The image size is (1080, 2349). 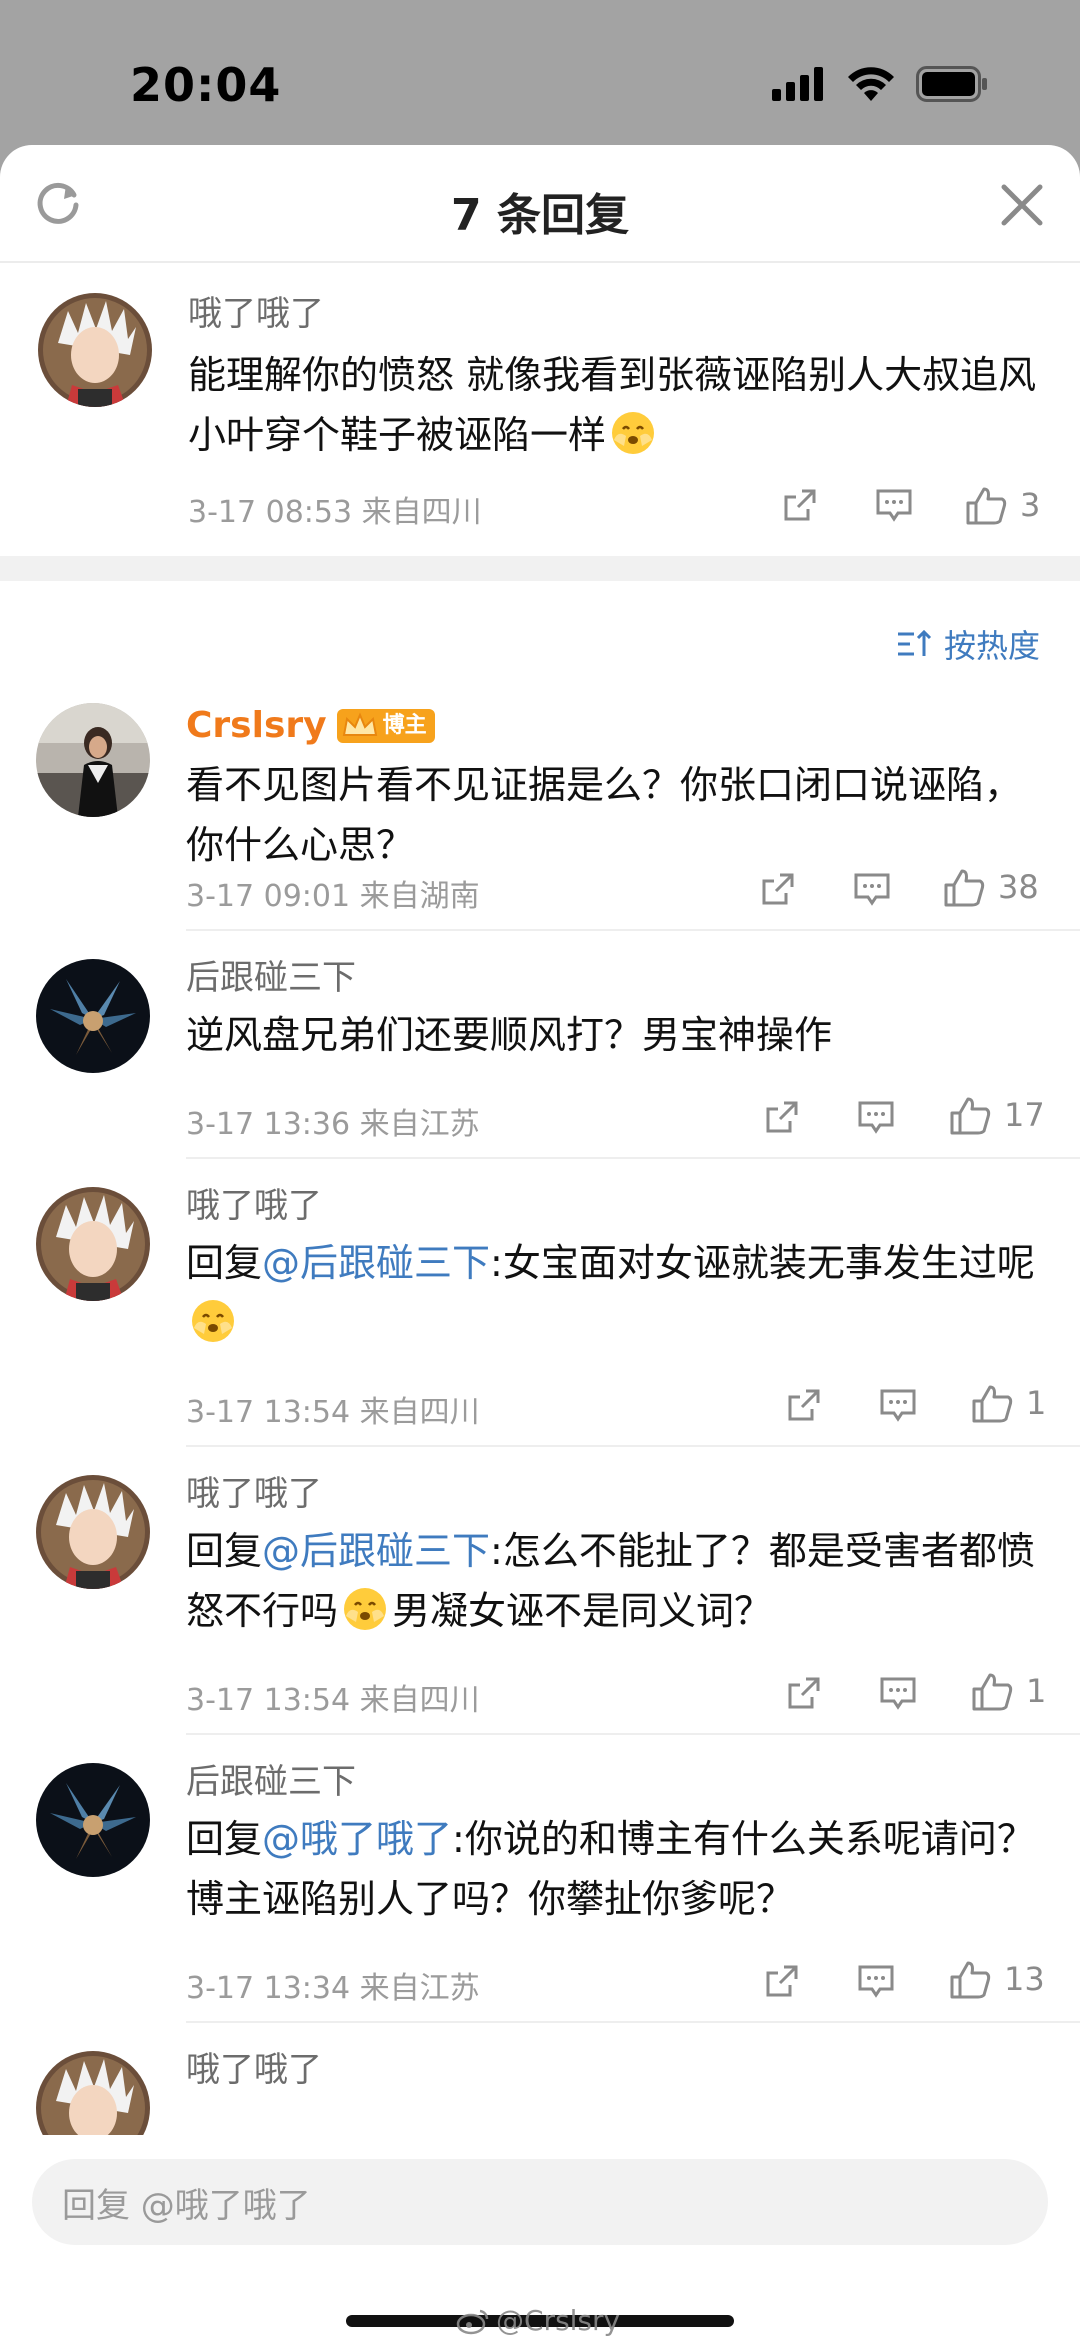 I want to click on username-text: Crslsry, so click(x=256, y=725).